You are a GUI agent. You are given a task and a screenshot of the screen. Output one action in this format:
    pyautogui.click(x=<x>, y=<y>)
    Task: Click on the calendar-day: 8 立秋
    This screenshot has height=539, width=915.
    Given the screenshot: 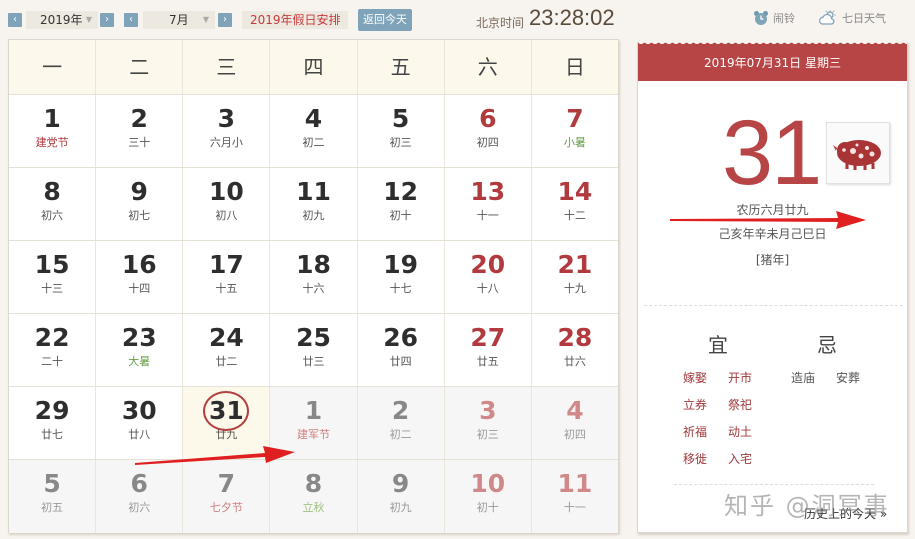 What is the action you would take?
    pyautogui.click(x=314, y=496)
    